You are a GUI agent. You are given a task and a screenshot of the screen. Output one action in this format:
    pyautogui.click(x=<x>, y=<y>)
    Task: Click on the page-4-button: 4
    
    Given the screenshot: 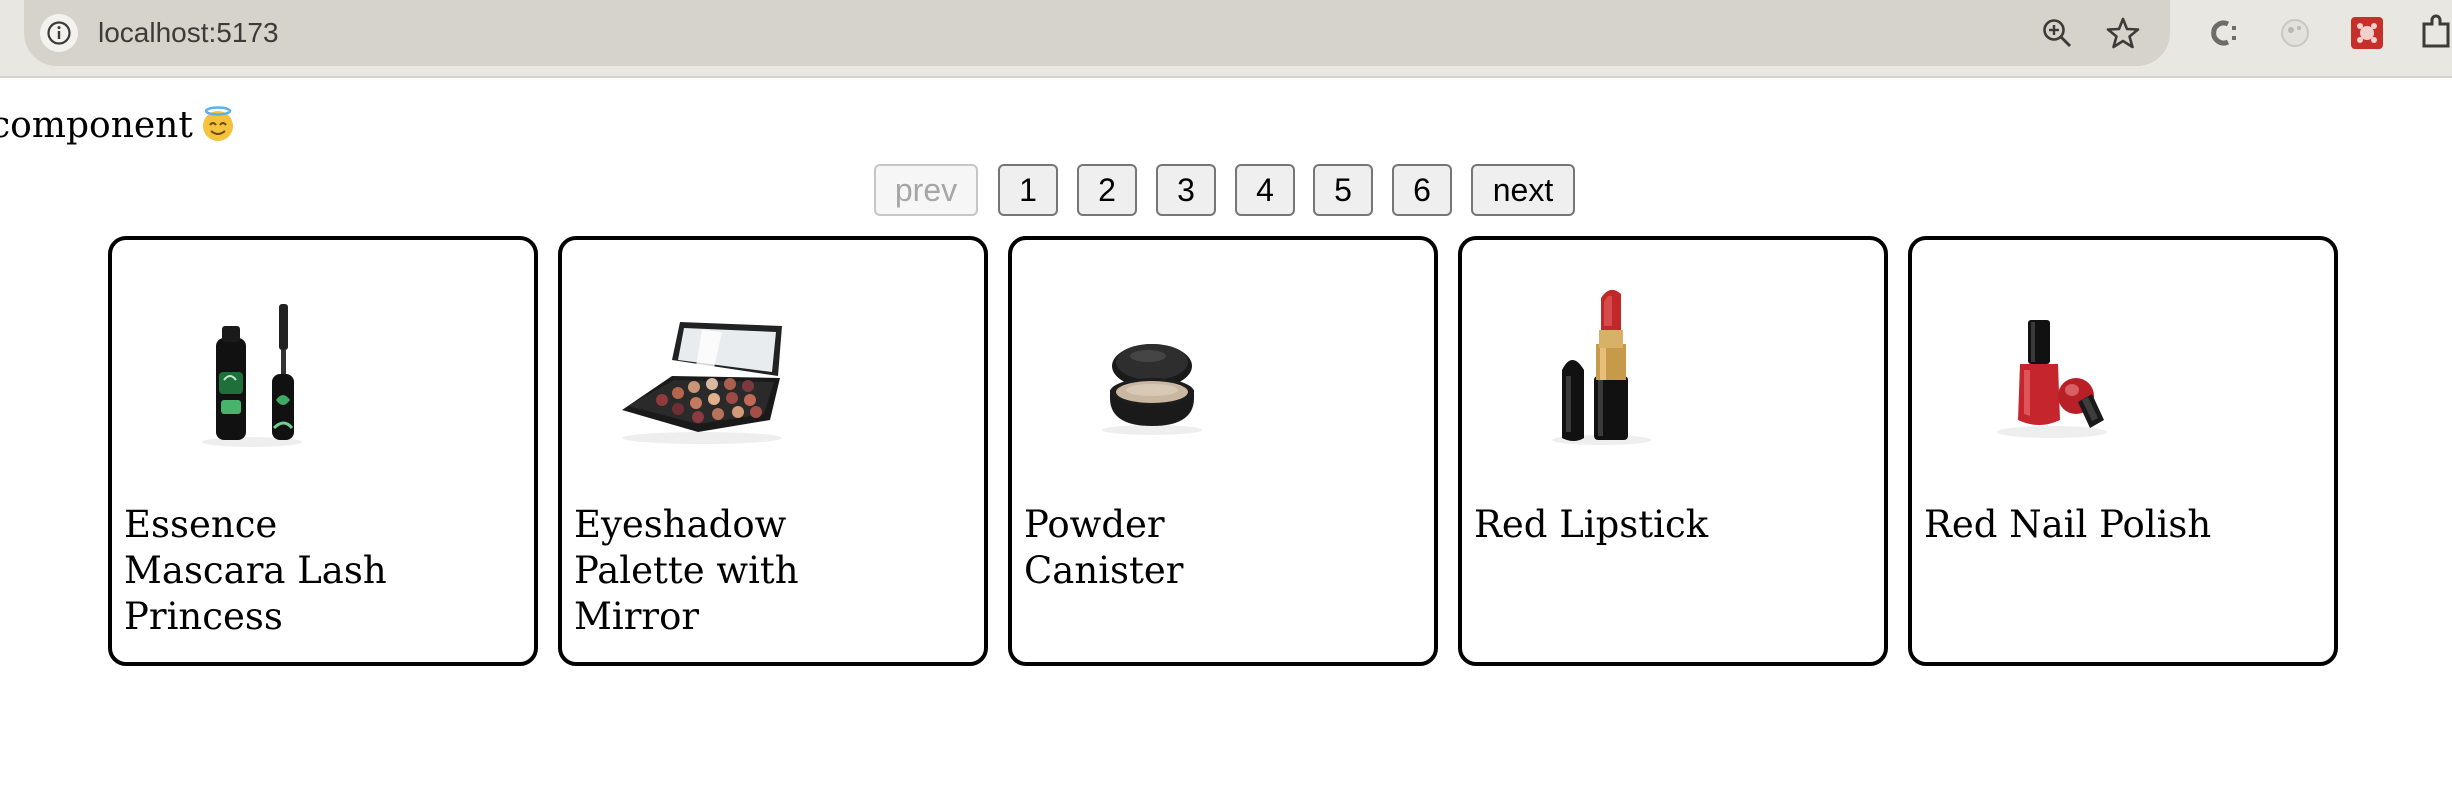 What is the action you would take?
    pyautogui.click(x=1265, y=190)
    